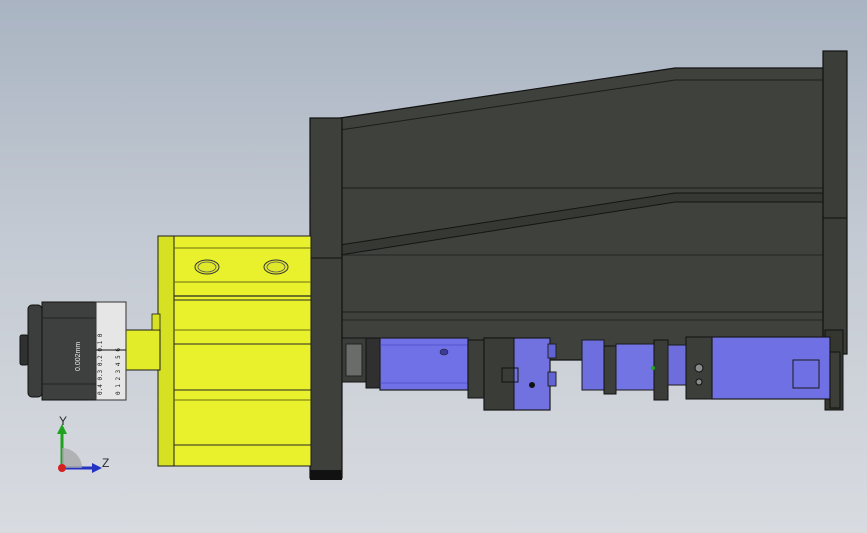  What do you see at coordinates (234, 351) in the screenshot?
I see `yellow-cylinder` at bounding box center [234, 351].